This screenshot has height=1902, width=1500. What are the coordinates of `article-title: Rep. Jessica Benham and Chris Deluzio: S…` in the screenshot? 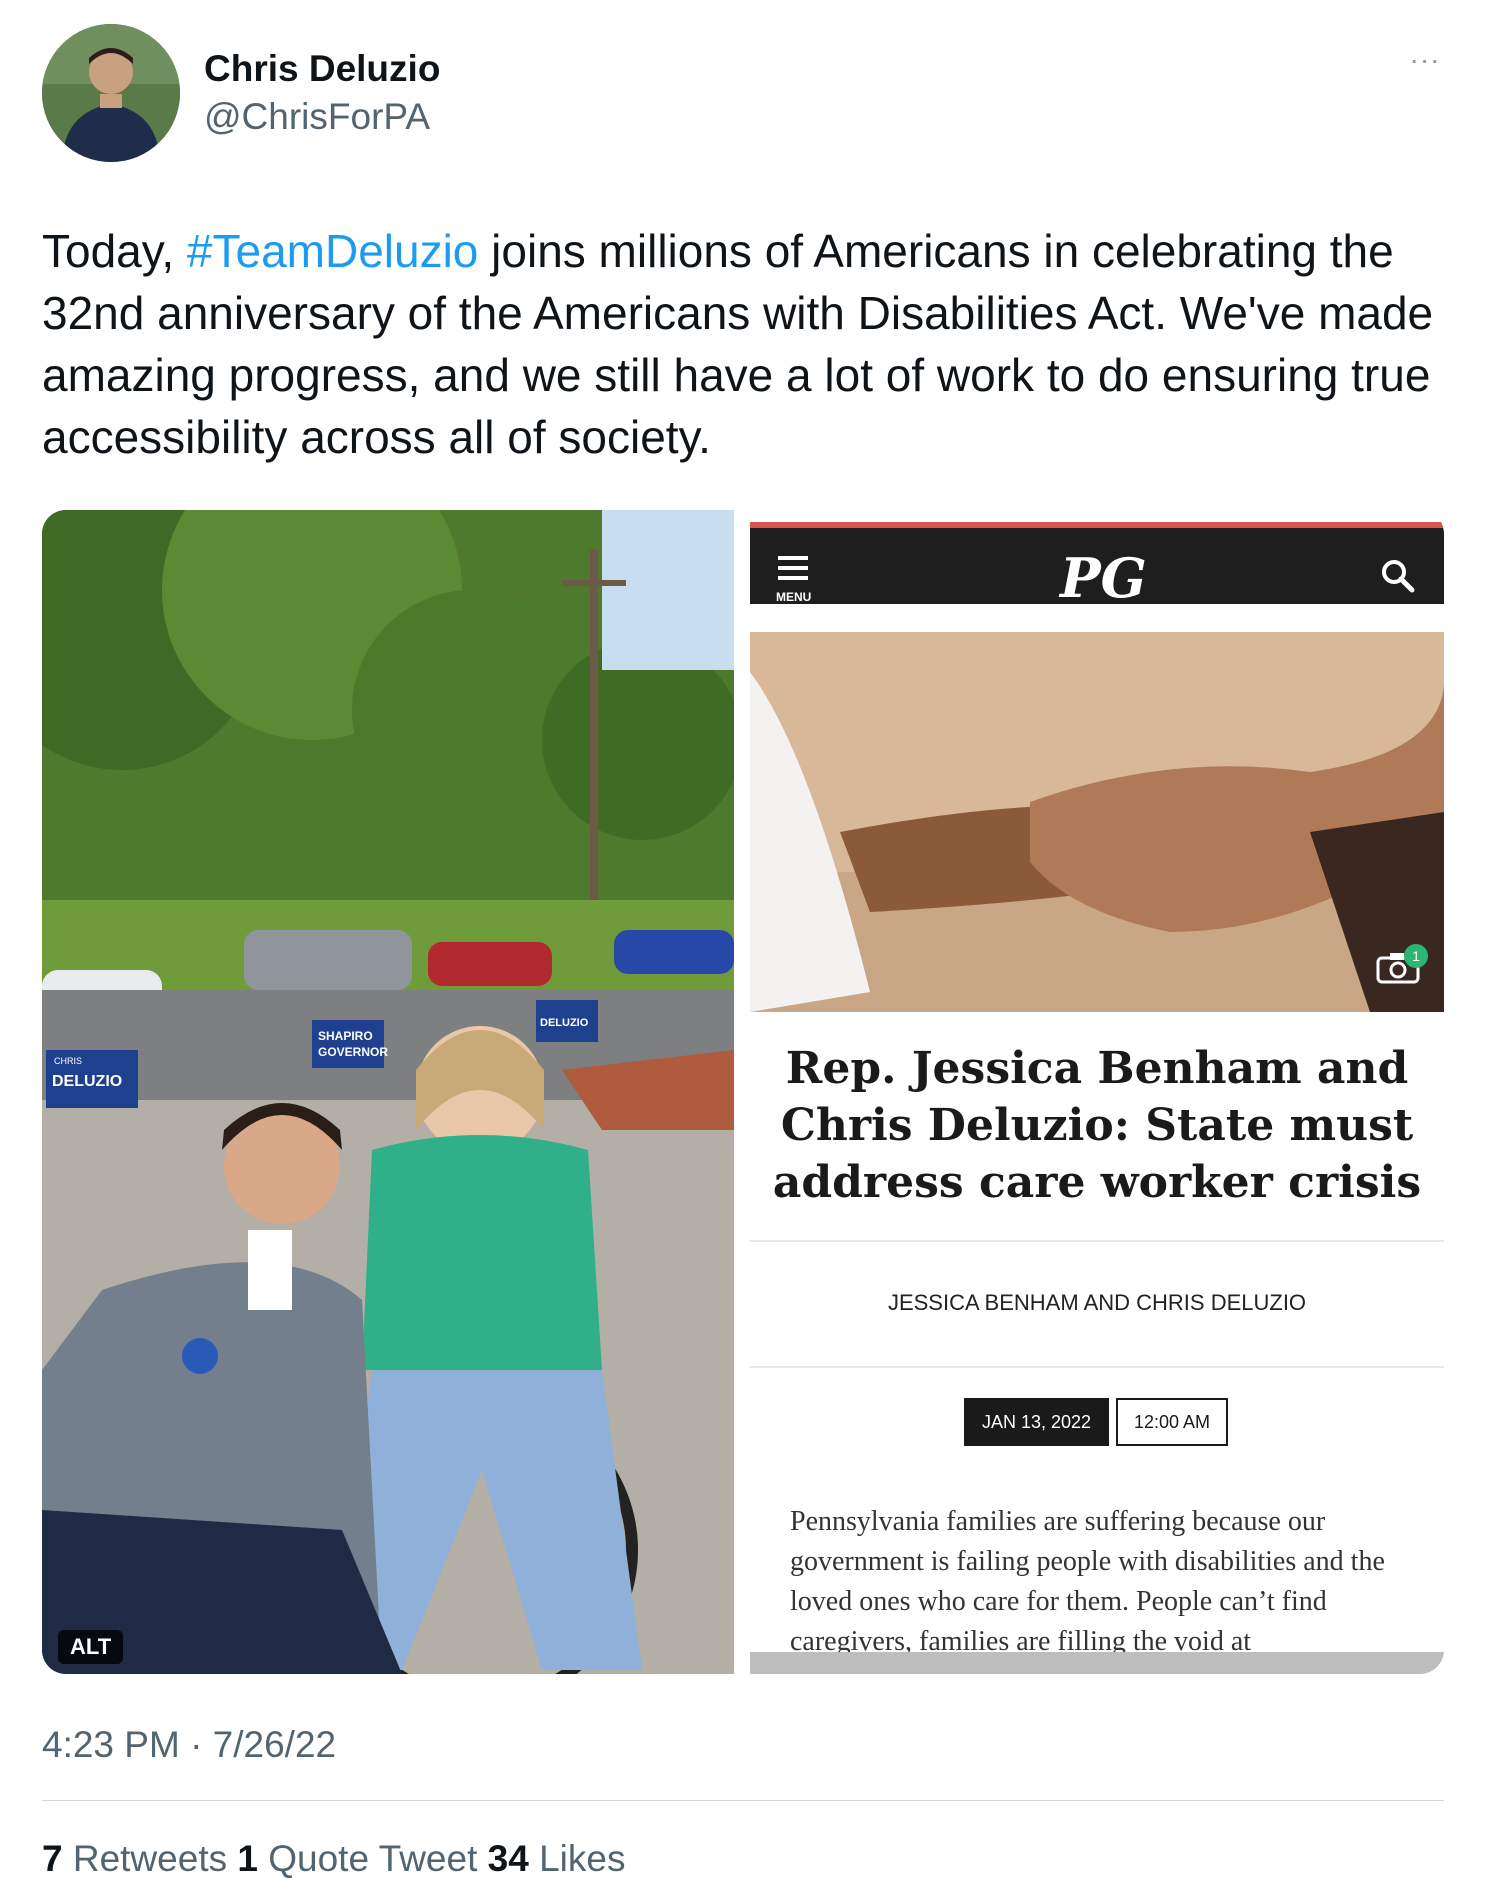 It's located at (1097, 1125).